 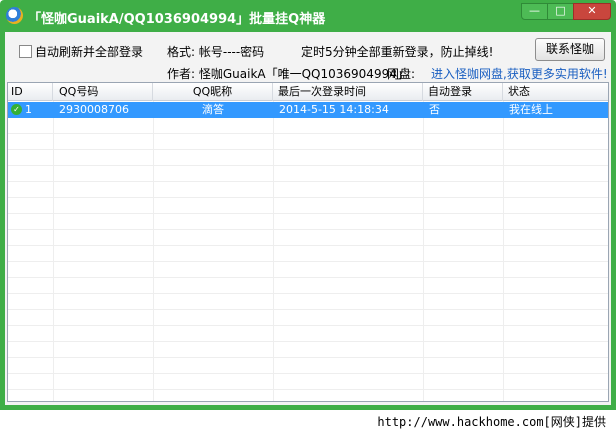 What do you see at coordinates (560, 11) in the screenshot?
I see `maximize-button: □` at bounding box center [560, 11].